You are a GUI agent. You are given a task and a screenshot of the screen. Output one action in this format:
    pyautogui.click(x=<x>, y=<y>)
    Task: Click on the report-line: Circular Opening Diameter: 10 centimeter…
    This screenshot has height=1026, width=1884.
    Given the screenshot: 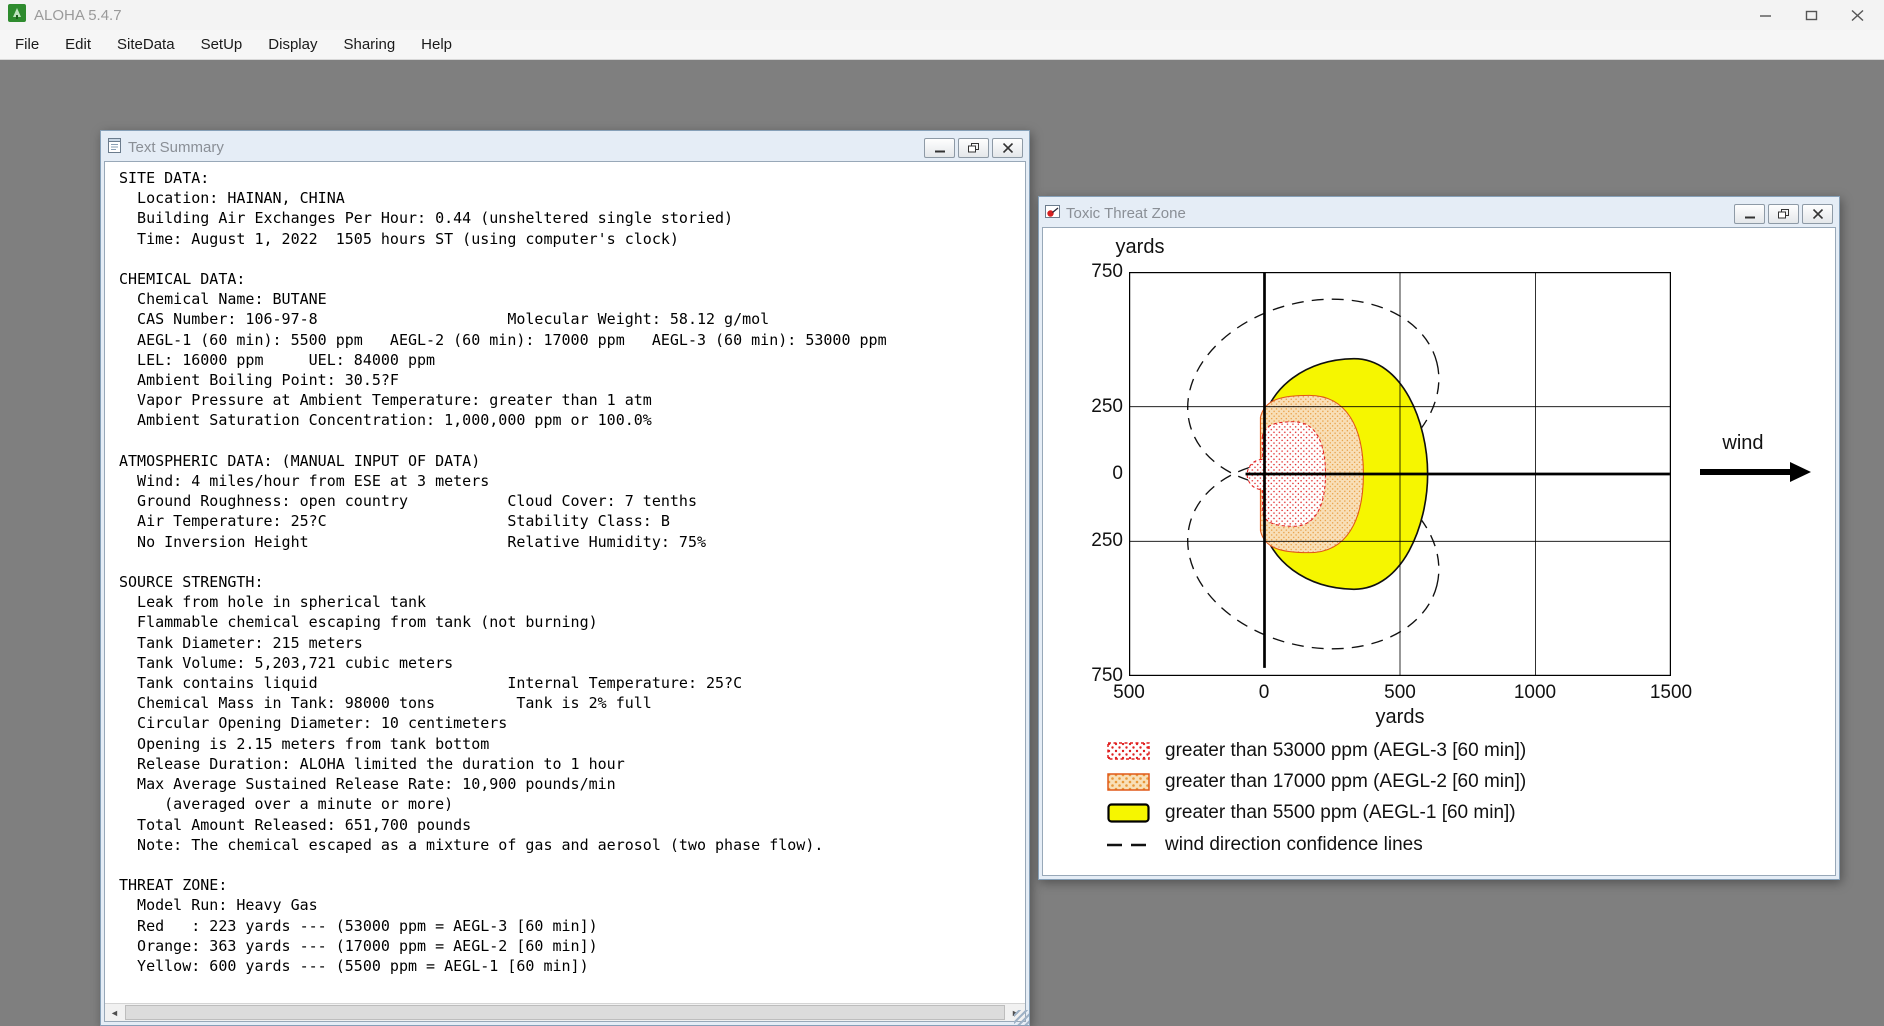 What is the action you would take?
    pyautogui.click(x=313, y=723)
    